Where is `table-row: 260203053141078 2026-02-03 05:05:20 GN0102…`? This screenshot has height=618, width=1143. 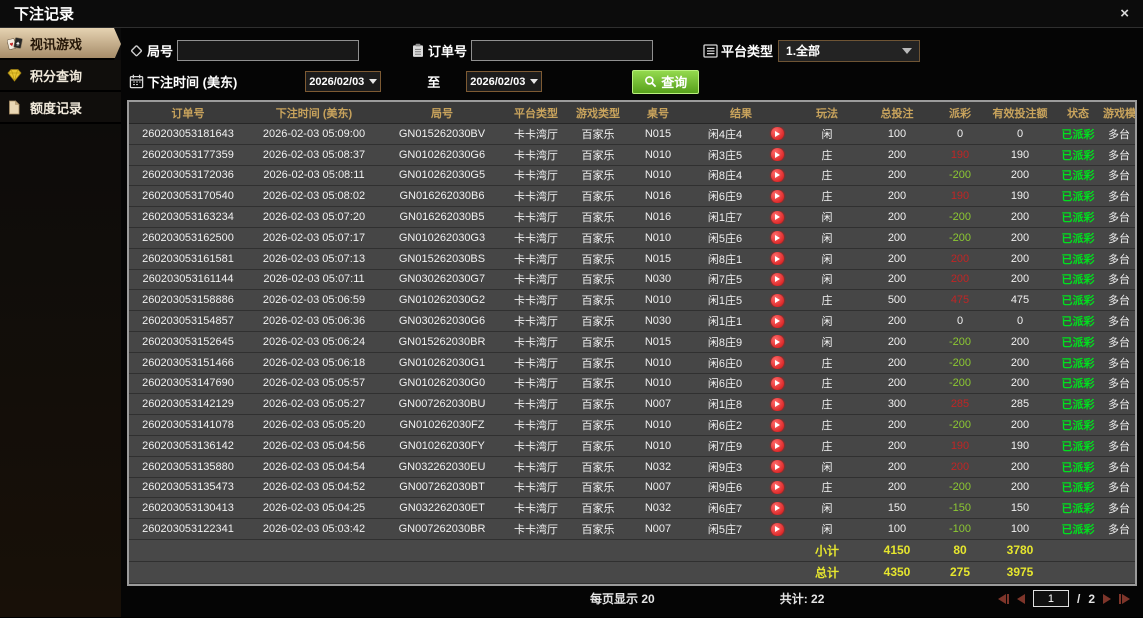 table-row: 260203053141078 2026-02-03 05:05:20 GN0102… is located at coordinates (632, 425).